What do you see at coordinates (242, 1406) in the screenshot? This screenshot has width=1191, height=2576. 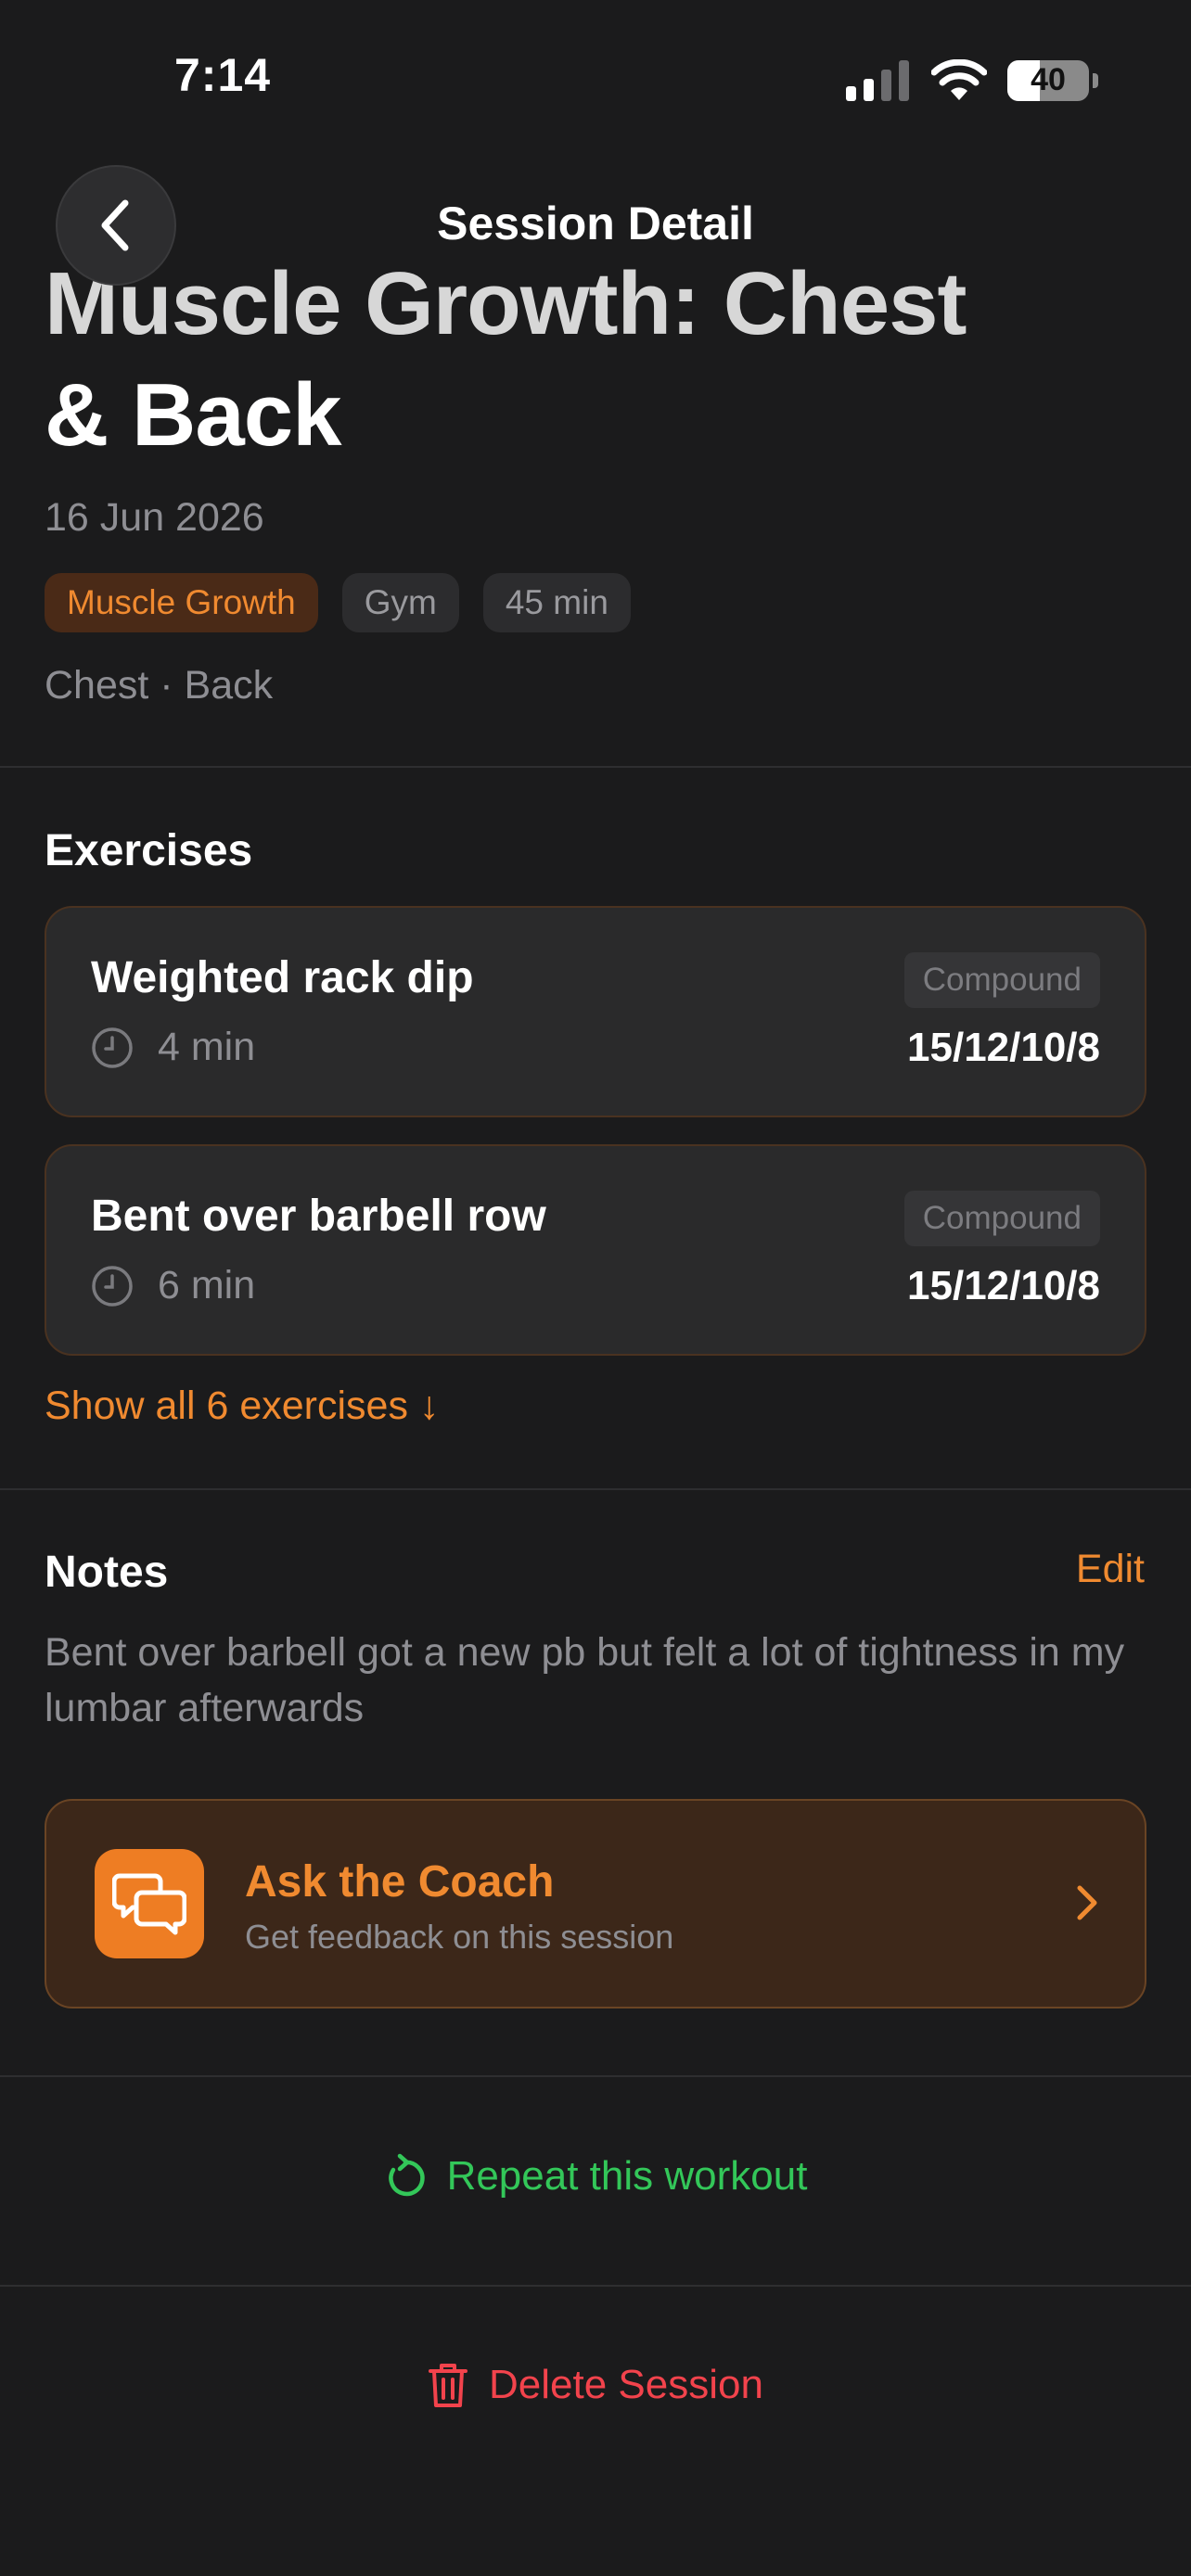 I see `show-all-exercises-link: Show all 6 exercises ↓` at bounding box center [242, 1406].